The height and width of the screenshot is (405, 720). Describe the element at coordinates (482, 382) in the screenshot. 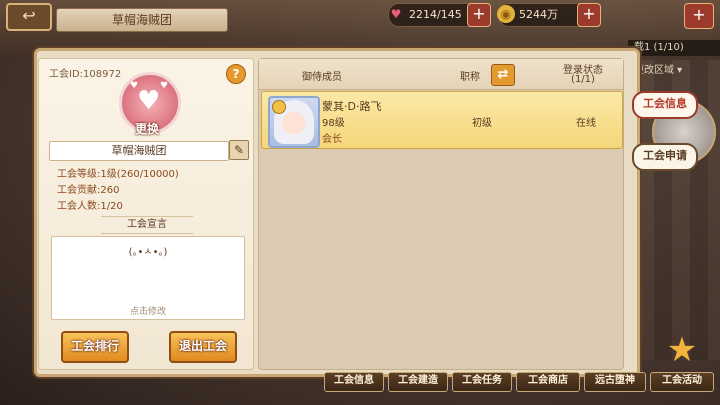

I see `nav-guild-tasks: 工会任务` at that location.